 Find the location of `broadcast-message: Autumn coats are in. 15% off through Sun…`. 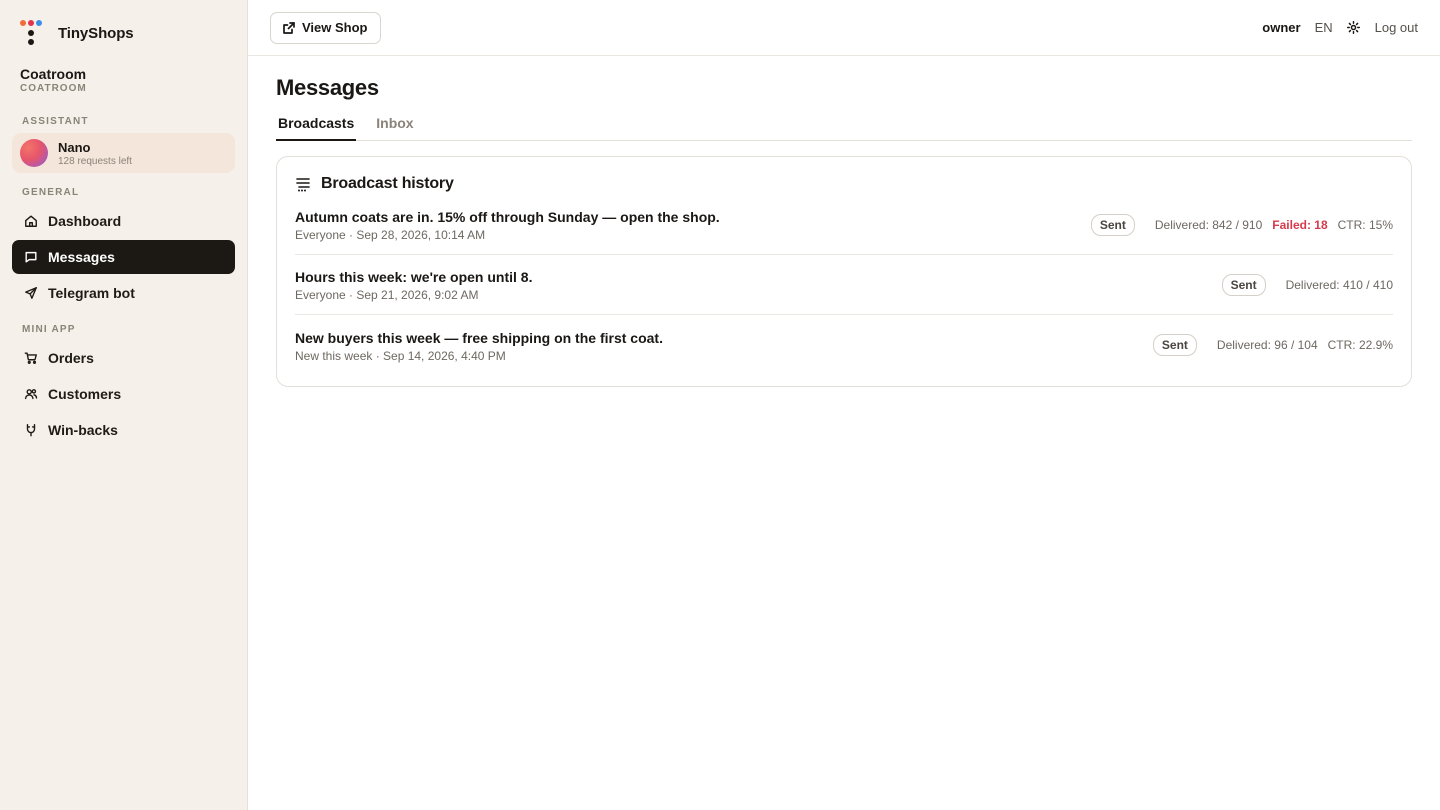

broadcast-message: Autumn coats are in. 15% off through Sun… is located at coordinates (507, 217).